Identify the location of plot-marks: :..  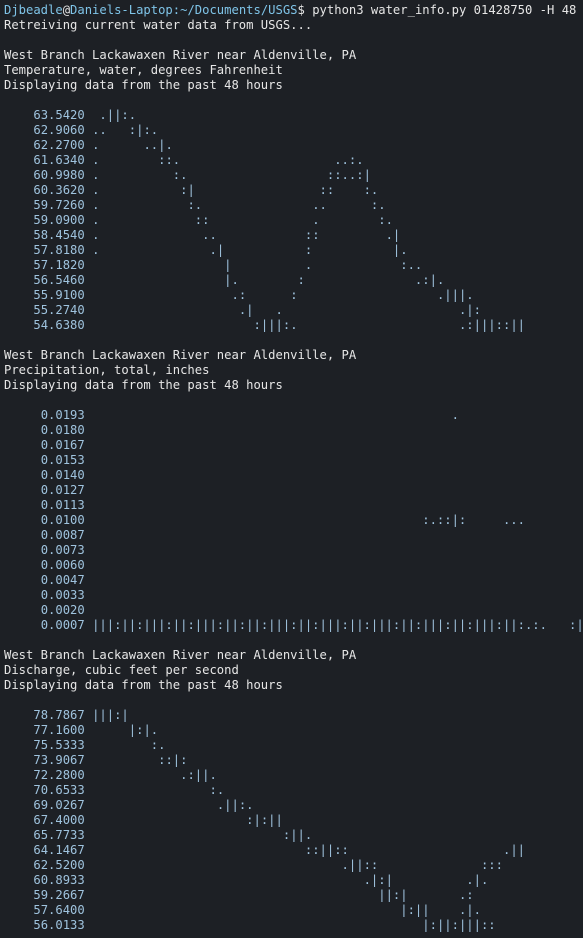
(158, 790).